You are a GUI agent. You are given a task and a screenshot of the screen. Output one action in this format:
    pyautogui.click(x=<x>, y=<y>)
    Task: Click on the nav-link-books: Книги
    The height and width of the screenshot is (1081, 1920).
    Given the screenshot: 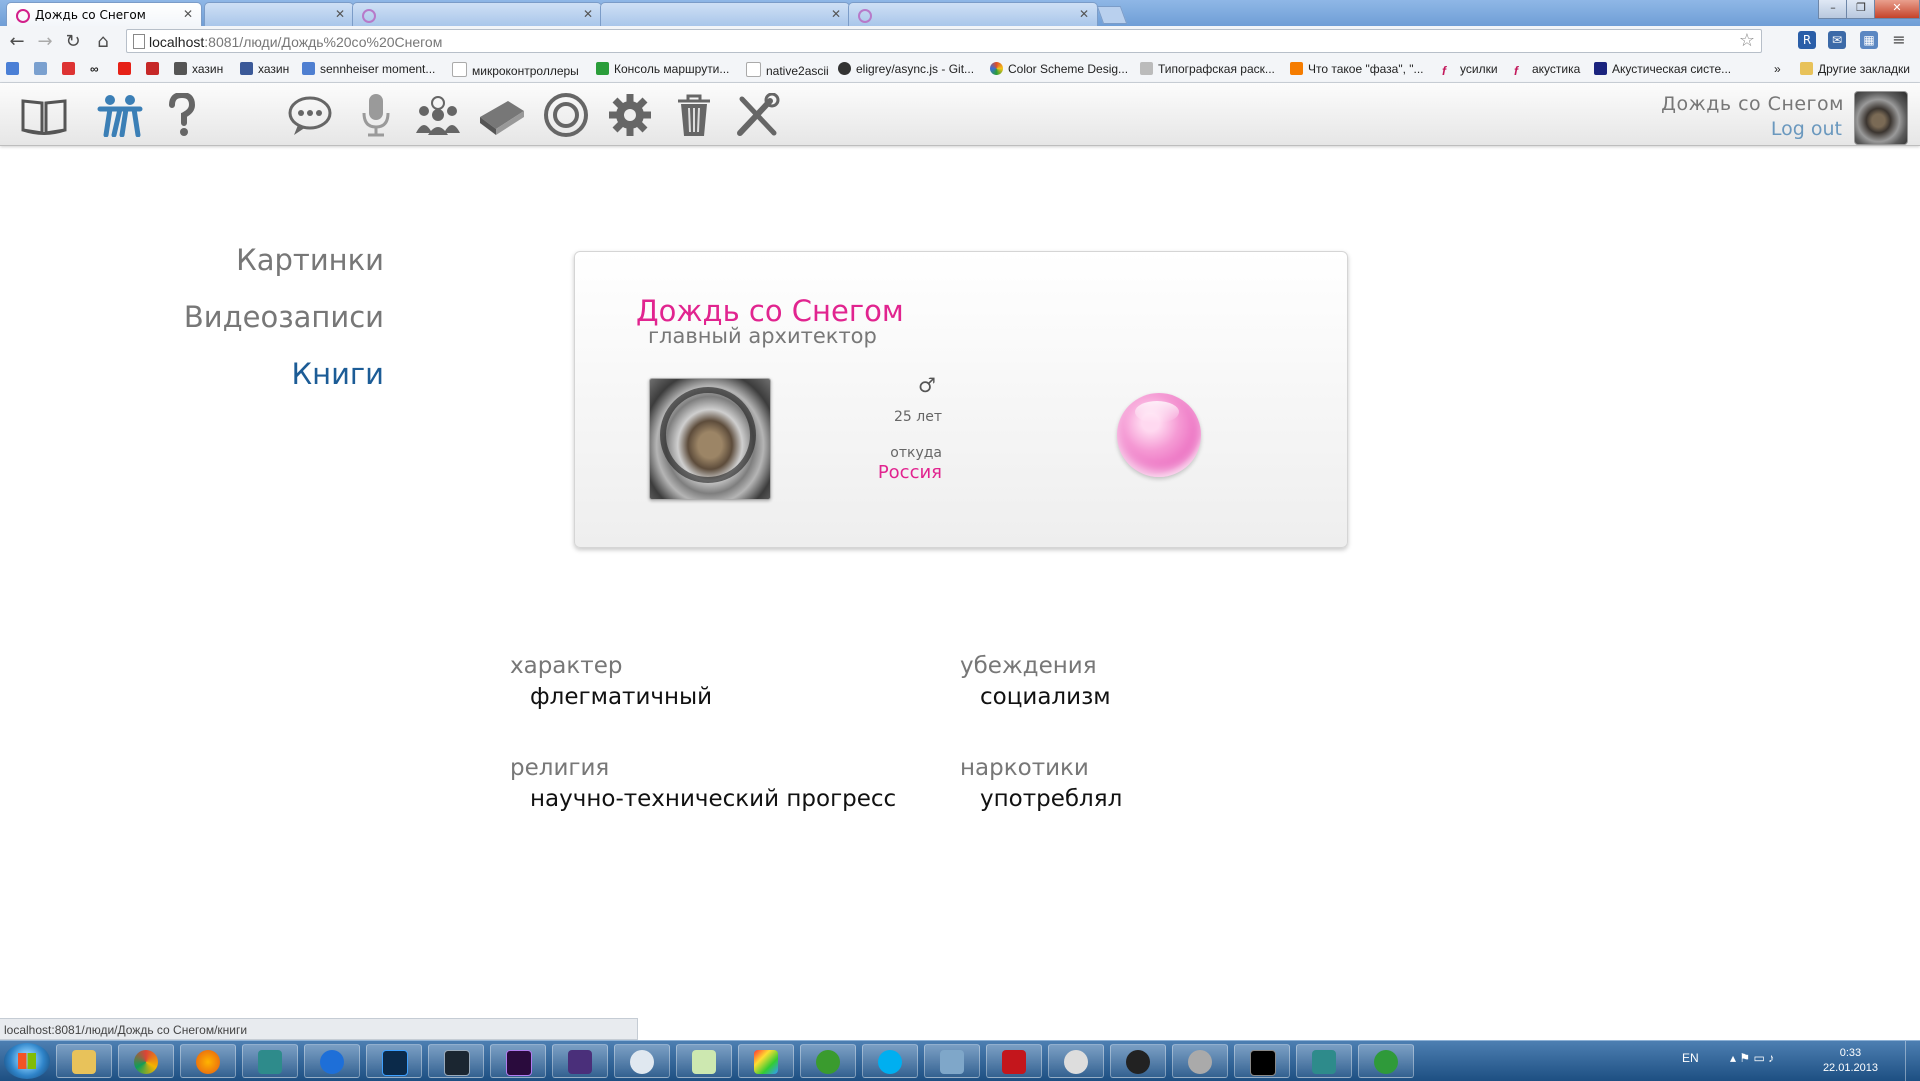 What is the action you would take?
    pyautogui.click(x=284, y=374)
    